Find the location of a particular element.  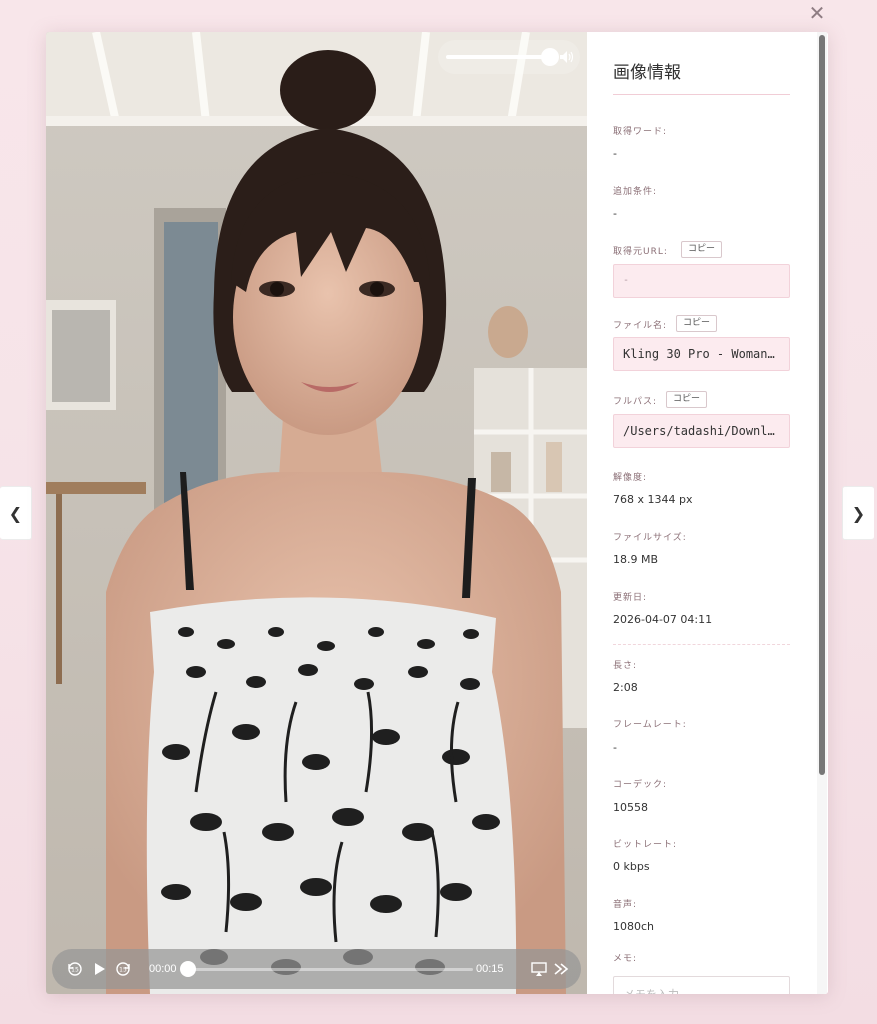

framerate-label: フレームレート: is located at coordinates (650, 725).